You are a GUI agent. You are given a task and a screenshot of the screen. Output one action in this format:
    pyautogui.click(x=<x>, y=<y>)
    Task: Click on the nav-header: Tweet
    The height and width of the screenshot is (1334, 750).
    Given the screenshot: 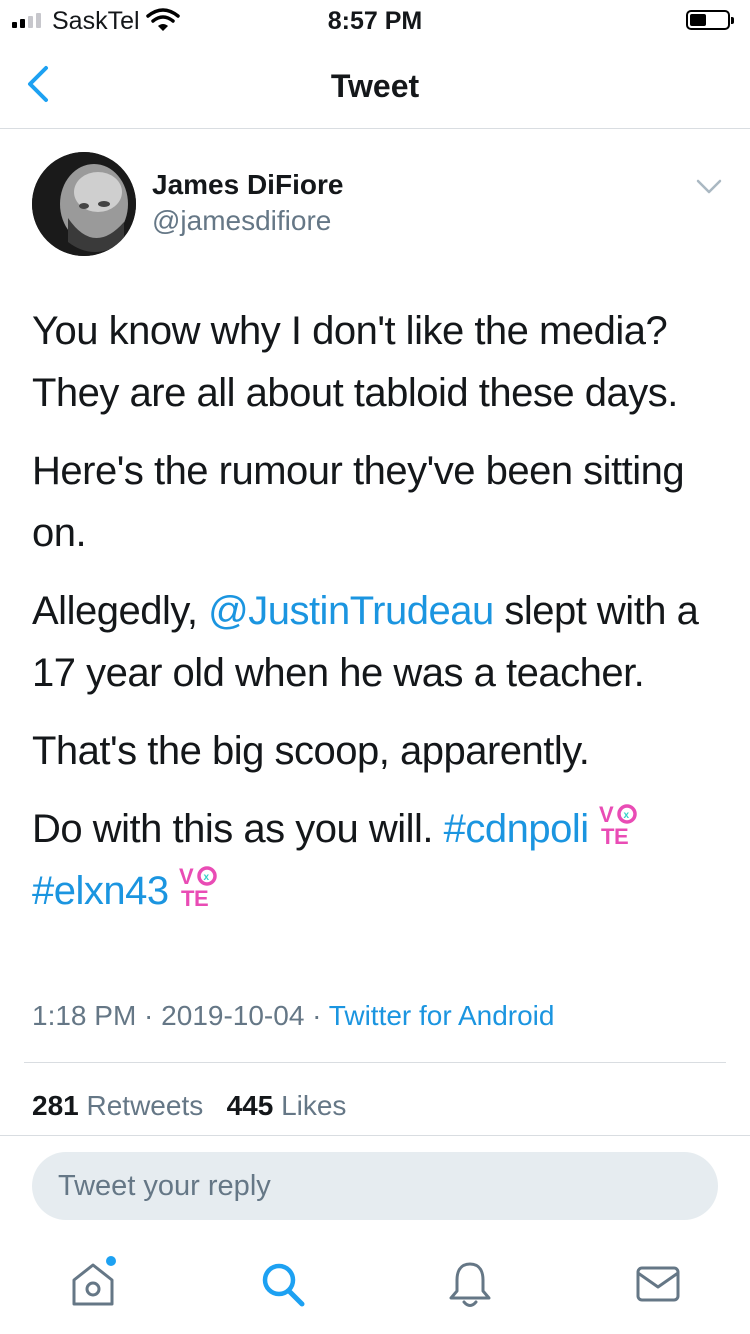 What is the action you would take?
    pyautogui.click(x=375, y=84)
    